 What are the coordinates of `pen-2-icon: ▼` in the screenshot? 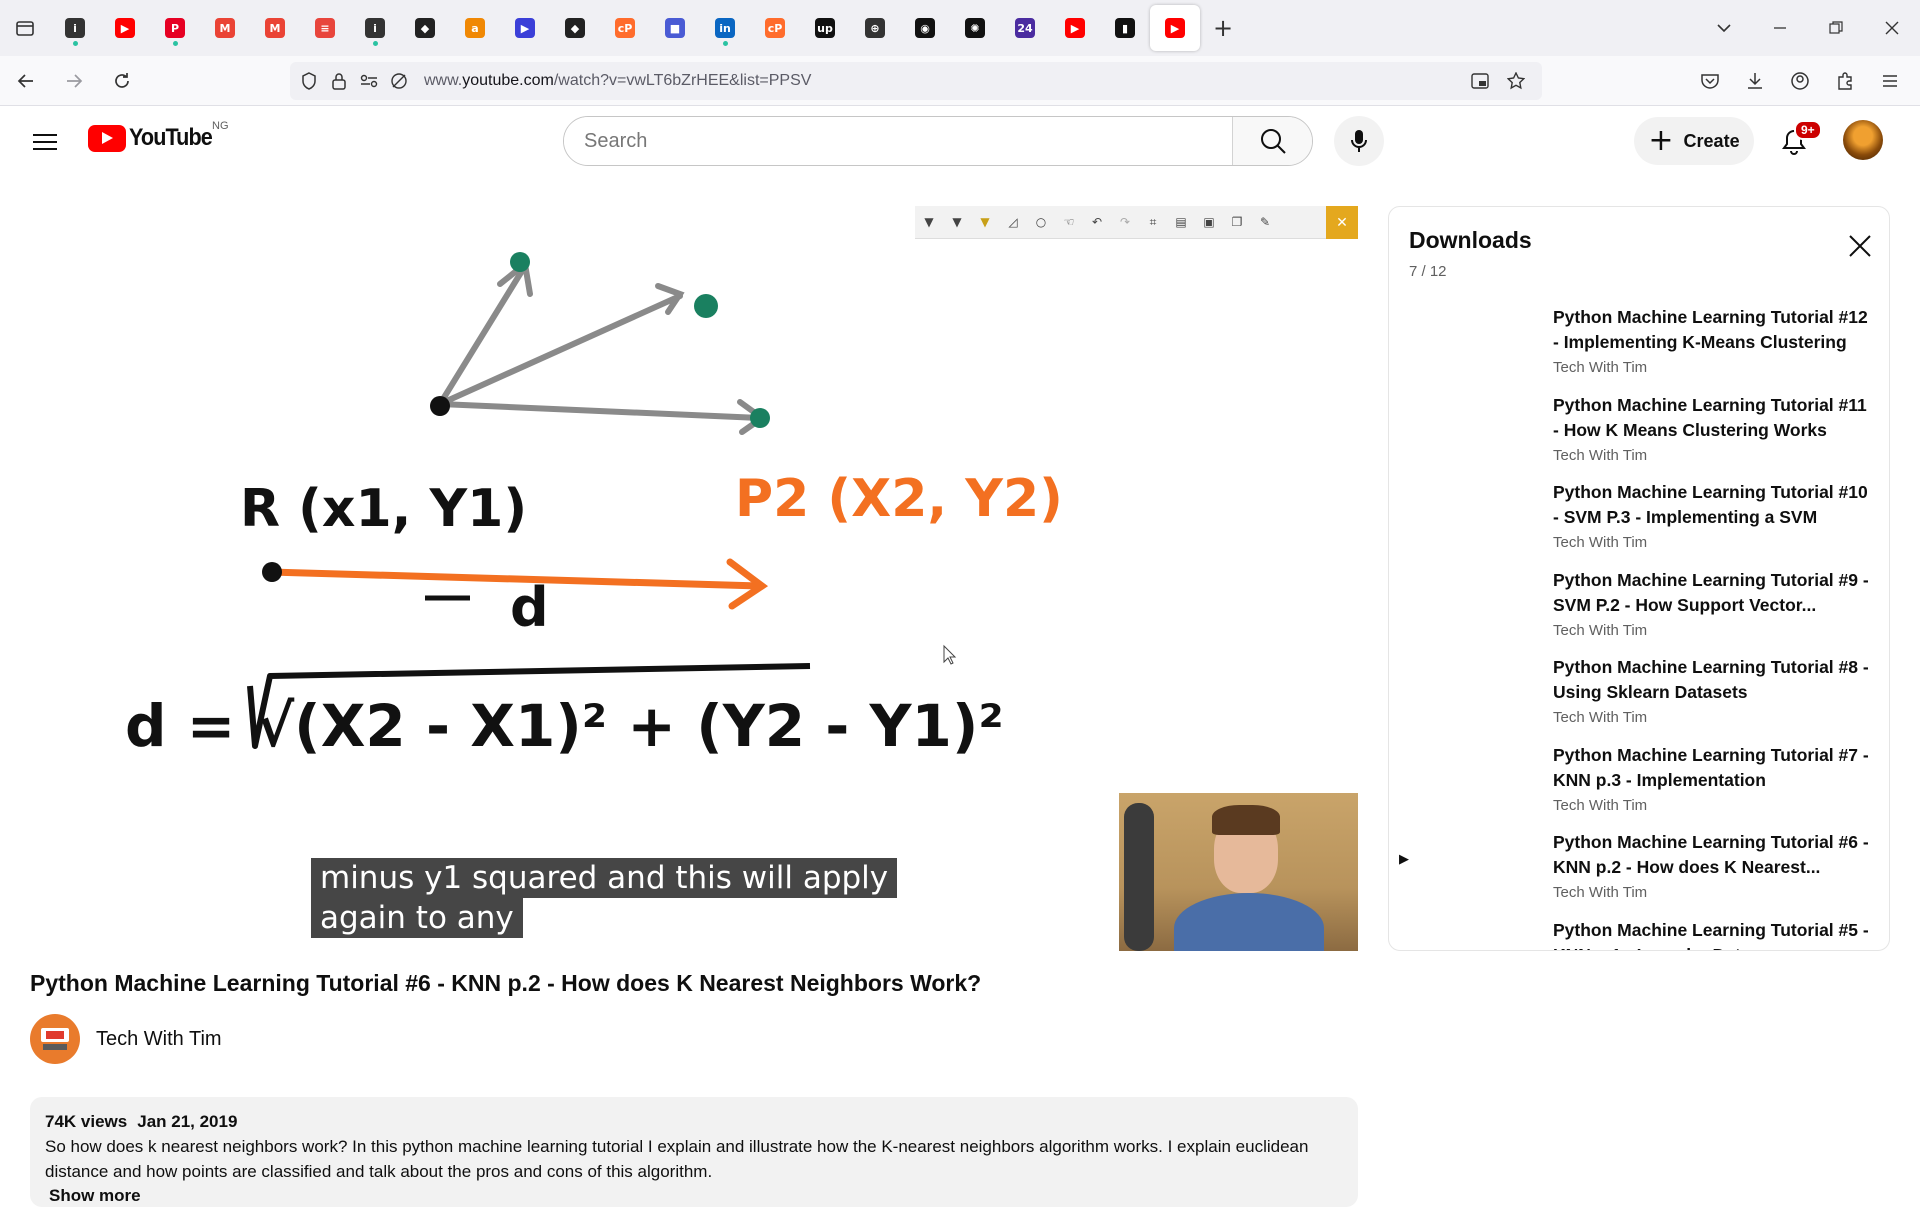 It's located at (957, 222).